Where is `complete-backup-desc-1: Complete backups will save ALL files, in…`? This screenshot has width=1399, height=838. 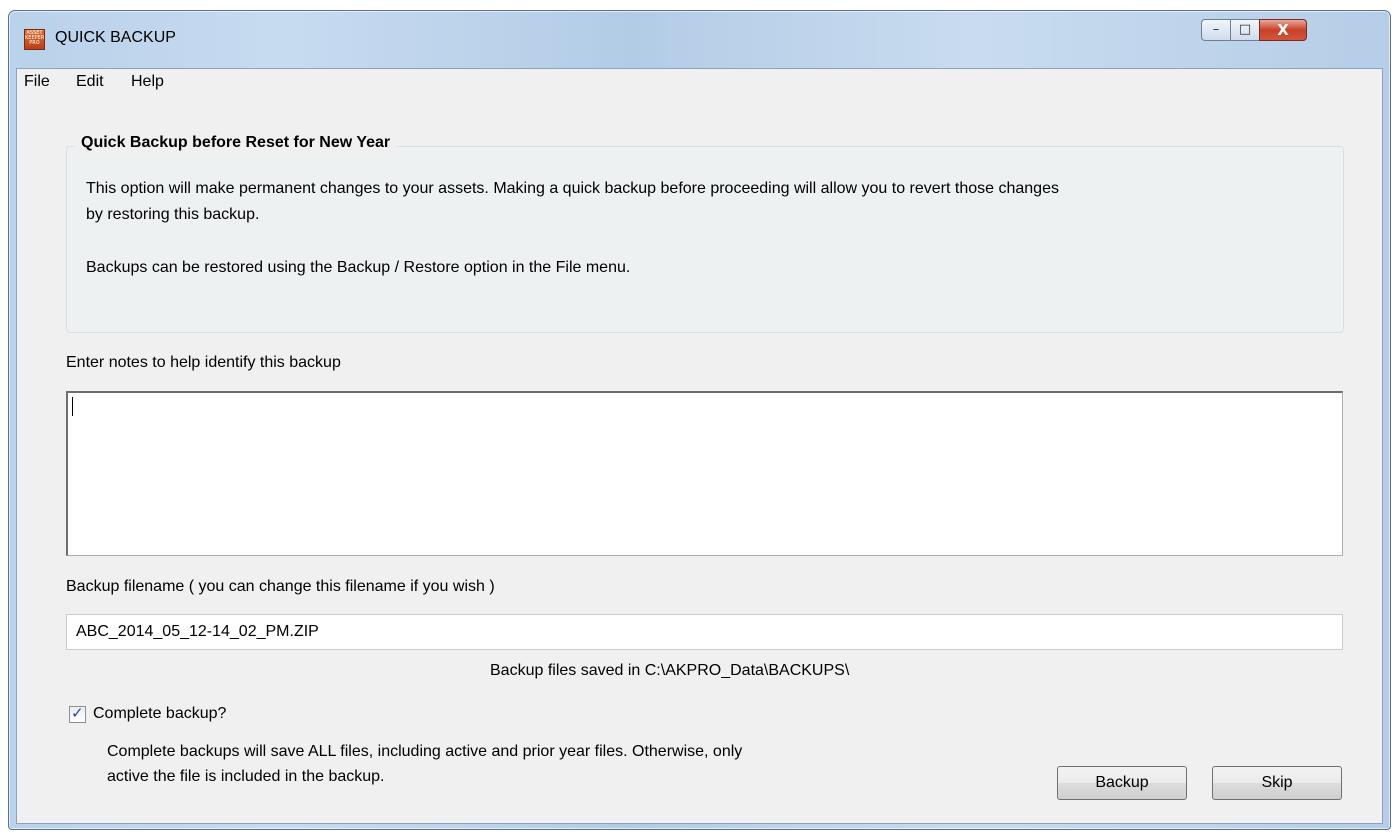
complete-backup-desc-1: Complete backups will save ALL files, in… is located at coordinates (425, 751).